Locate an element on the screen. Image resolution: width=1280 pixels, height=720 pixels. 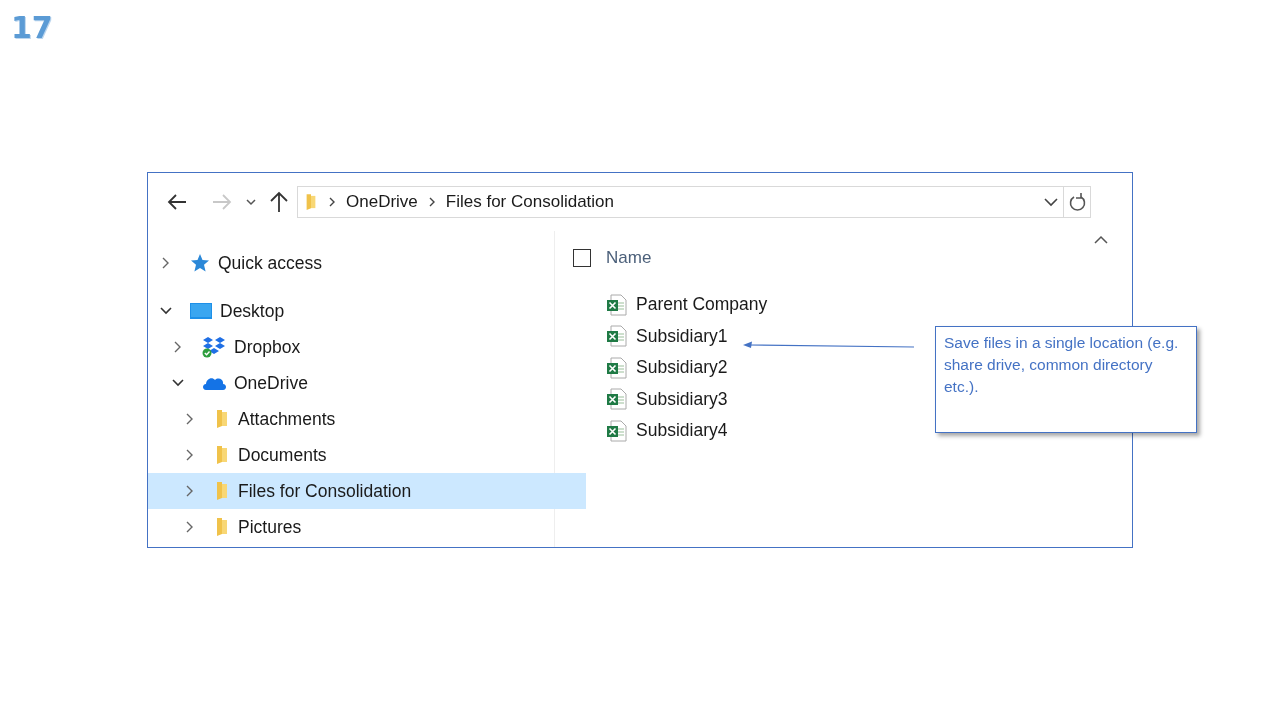
dropdown-icon is located at coordinates (1051, 202).